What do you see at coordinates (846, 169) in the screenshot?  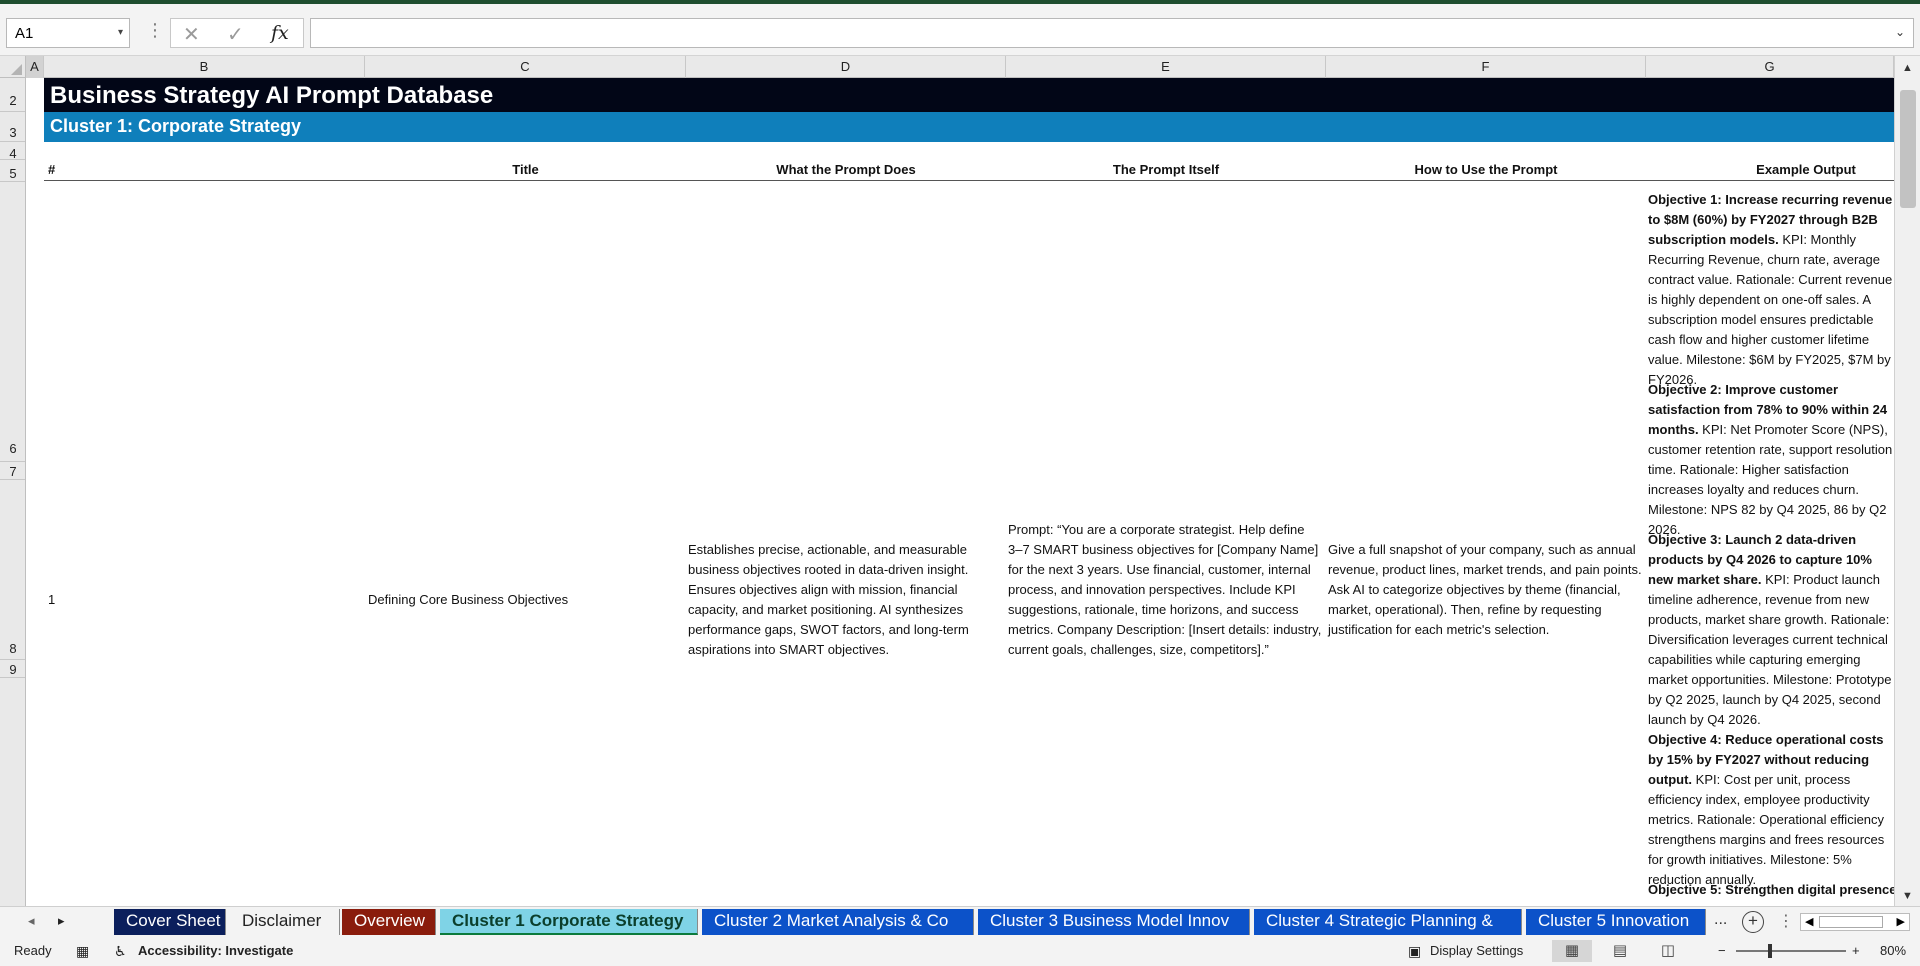 I see `header-what: What the Prompt Does` at bounding box center [846, 169].